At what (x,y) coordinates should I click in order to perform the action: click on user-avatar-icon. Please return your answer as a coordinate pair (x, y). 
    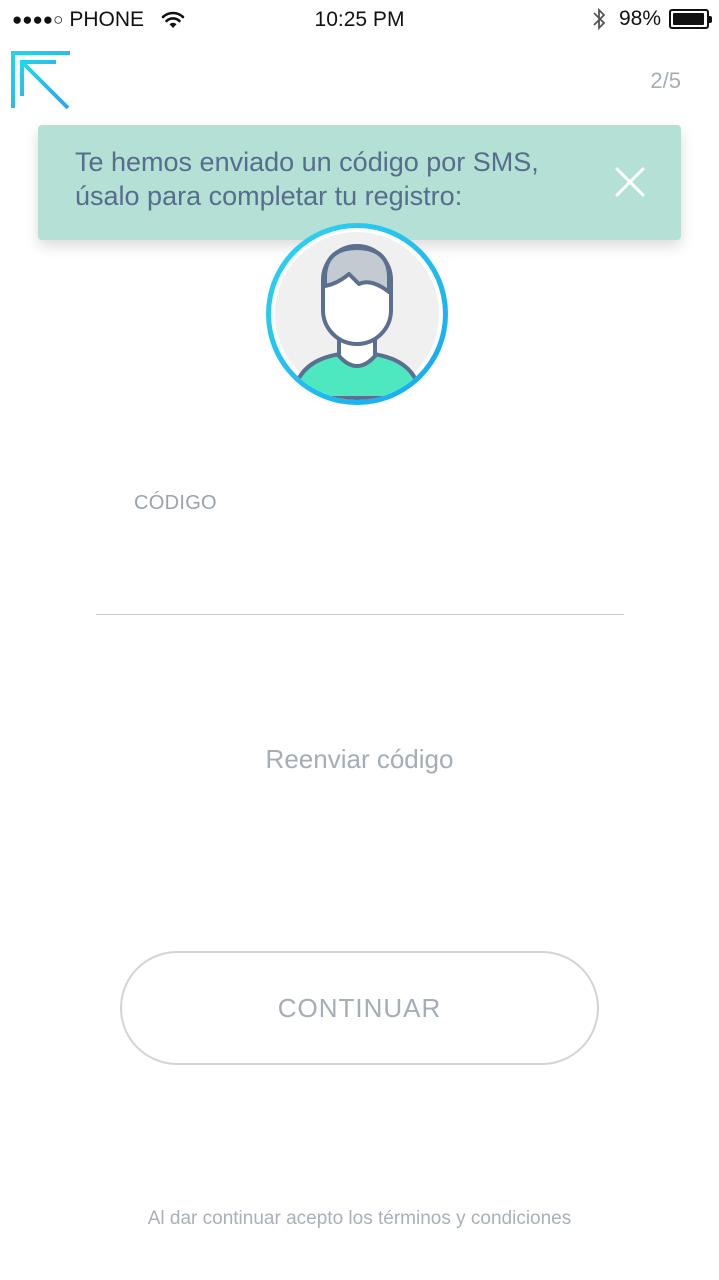
    Looking at the image, I should click on (357, 314).